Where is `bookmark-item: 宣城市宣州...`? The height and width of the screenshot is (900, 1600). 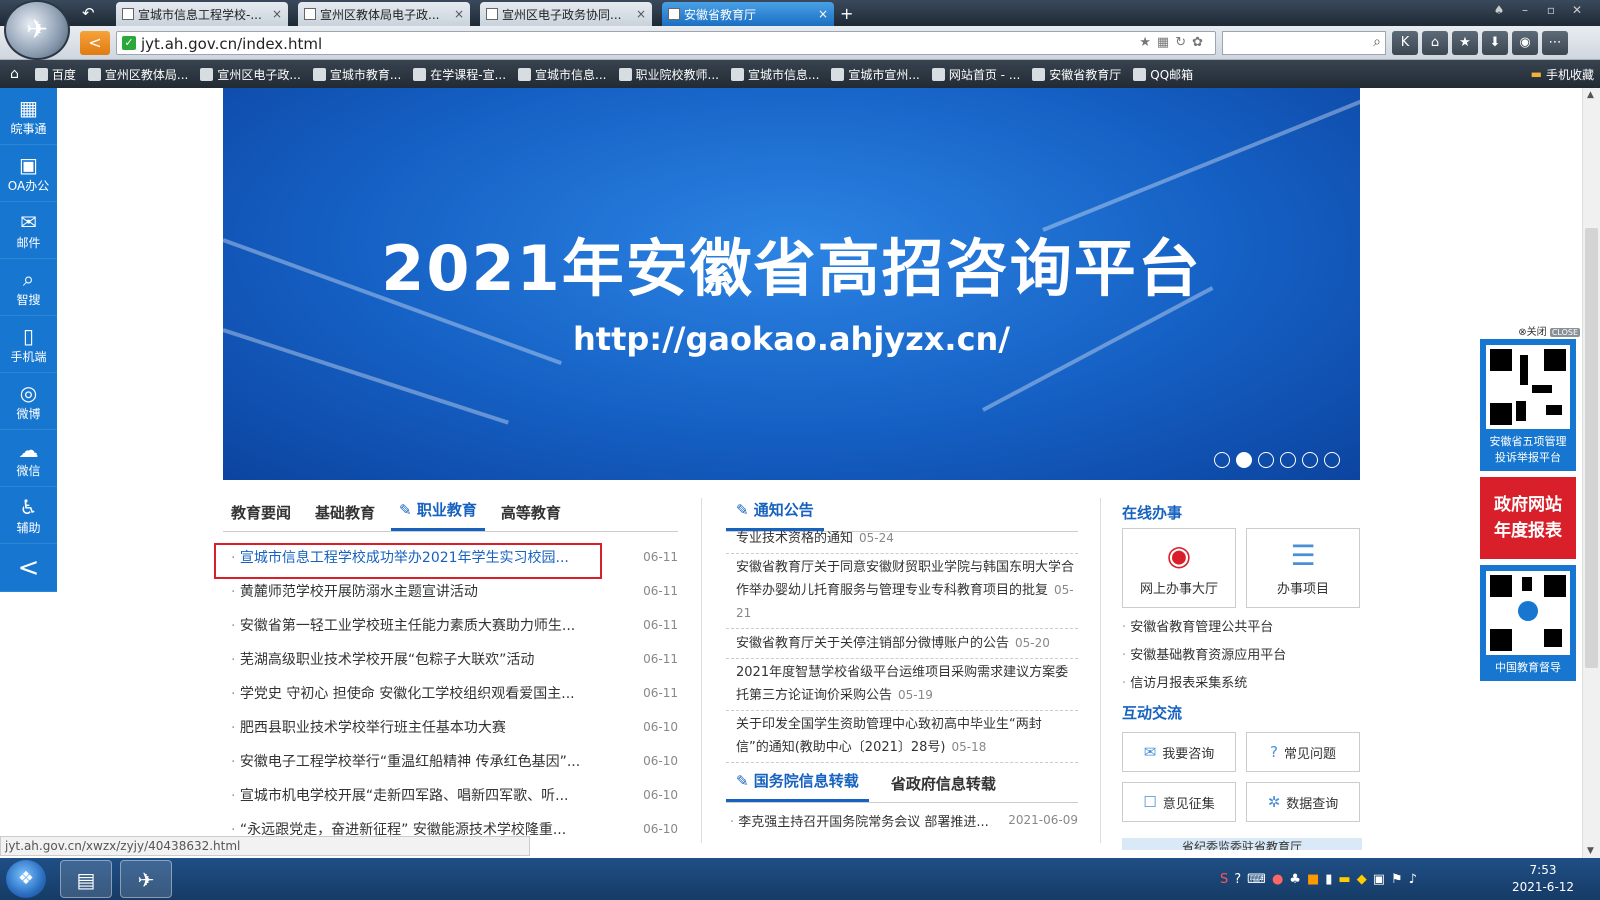 bookmark-item: 宣城市宣州... is located at coordinates (875, 74).